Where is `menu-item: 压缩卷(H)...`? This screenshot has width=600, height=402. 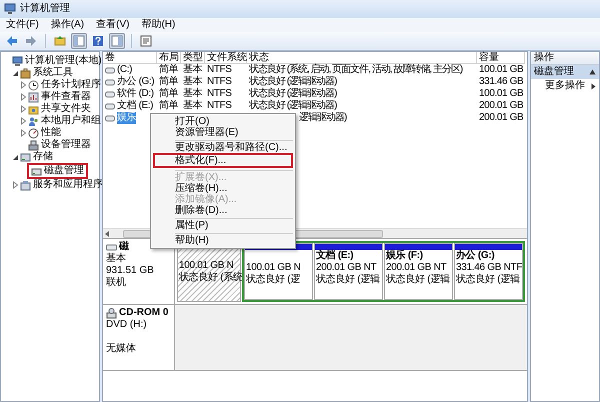 menu-item: 压缩卷(H)... is located at coordinates (223, 188).